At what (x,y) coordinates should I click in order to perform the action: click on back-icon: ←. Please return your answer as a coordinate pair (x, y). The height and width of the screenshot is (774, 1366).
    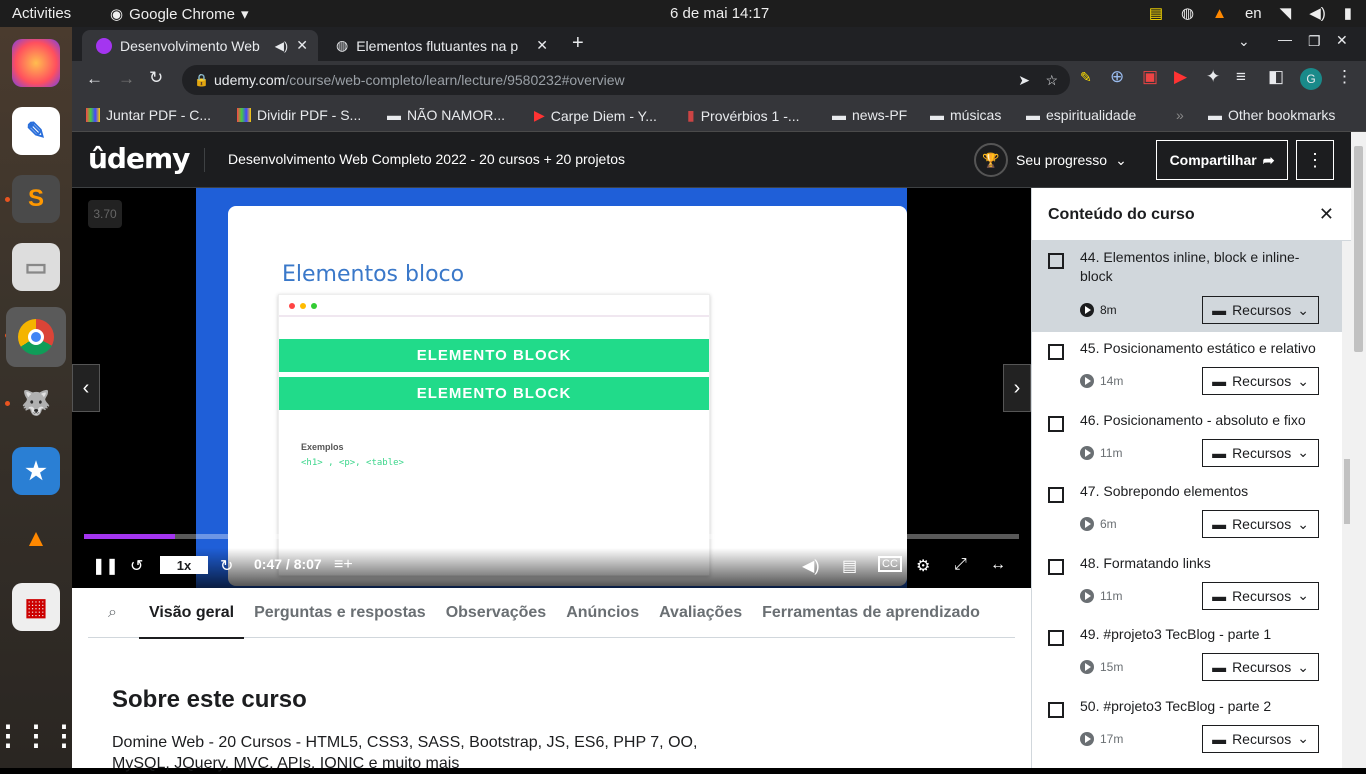
    Looking at the image, I should click on (94, 79).